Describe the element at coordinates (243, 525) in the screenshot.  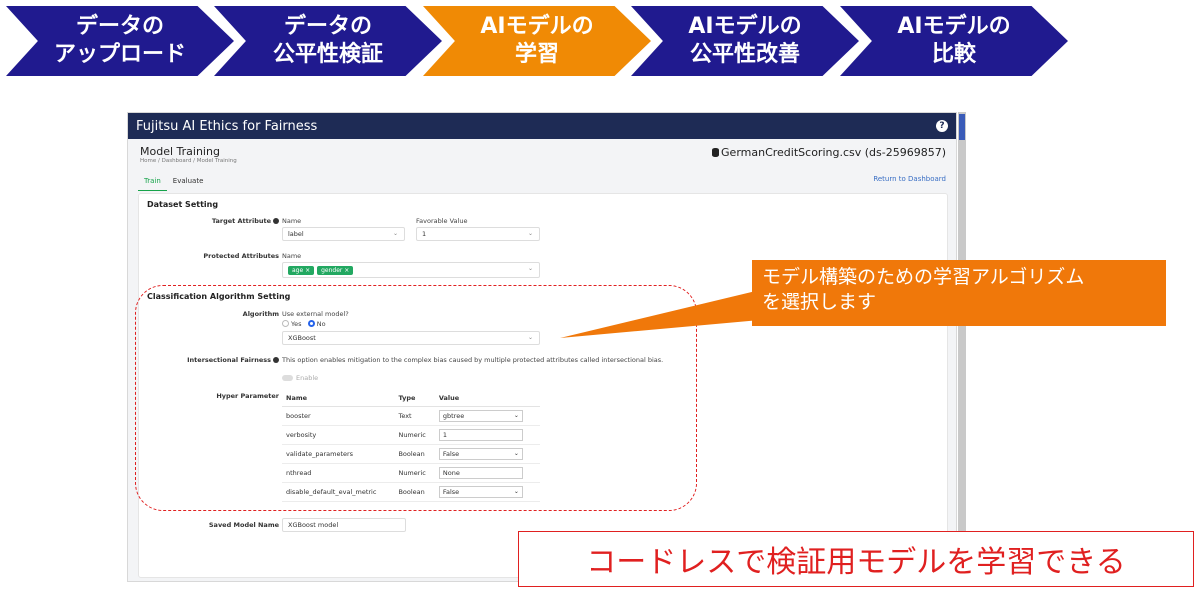
I see `saved-model-name-label: Saved Model Name` at that location.